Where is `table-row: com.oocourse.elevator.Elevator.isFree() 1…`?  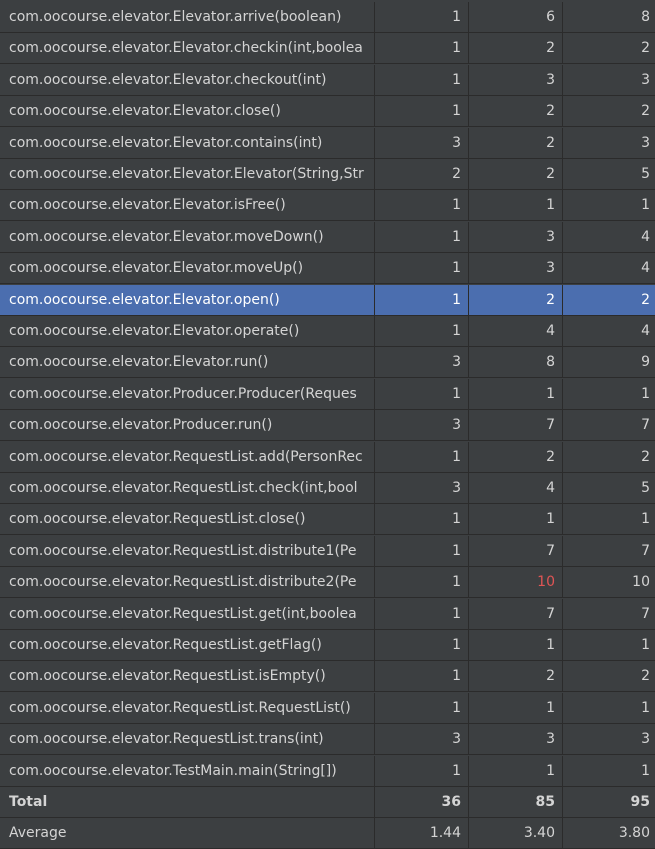
table-row: com.oocourse.elevator.Elevator.isFree() 1… is located at coordinates (327, 205).